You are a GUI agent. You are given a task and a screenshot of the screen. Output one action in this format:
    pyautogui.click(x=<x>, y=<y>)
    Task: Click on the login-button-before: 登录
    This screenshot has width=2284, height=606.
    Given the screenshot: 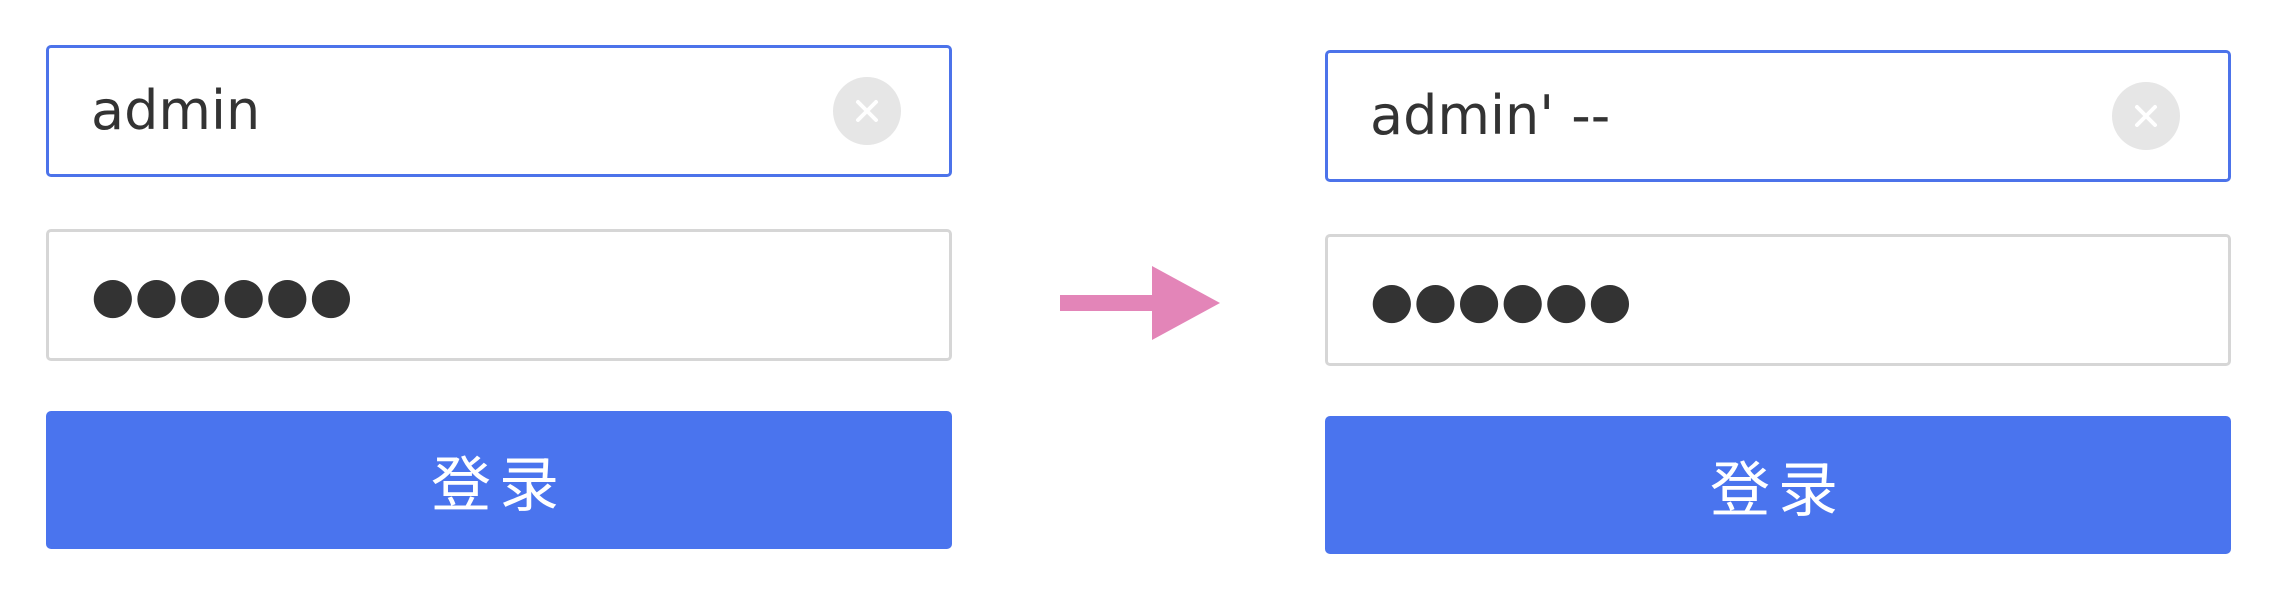 What is the action you would take?
    pyautogui.click(x=499, y=480)
    